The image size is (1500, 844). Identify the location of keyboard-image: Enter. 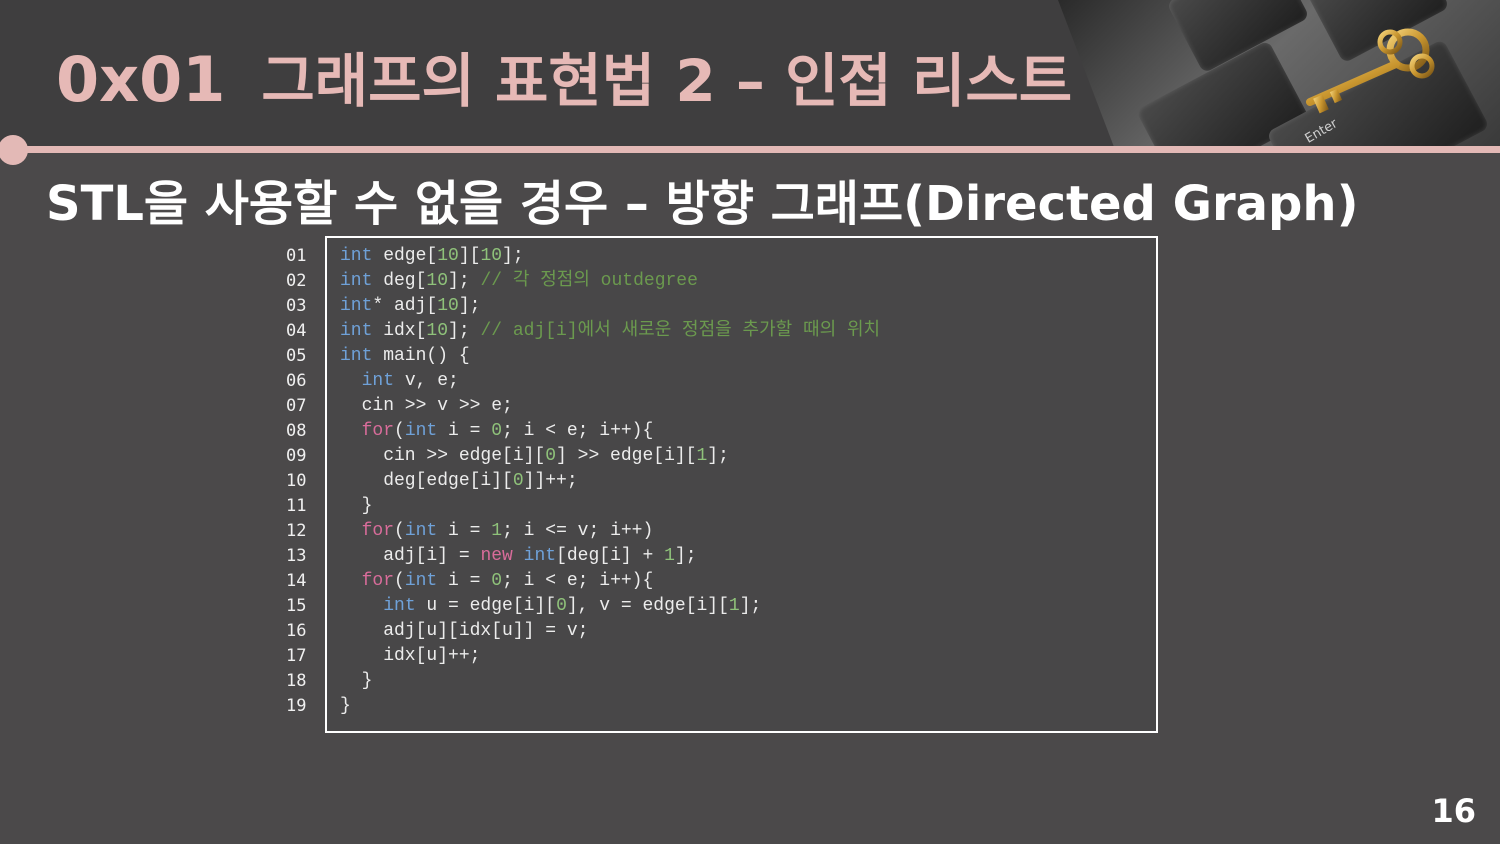
(1279, 73).